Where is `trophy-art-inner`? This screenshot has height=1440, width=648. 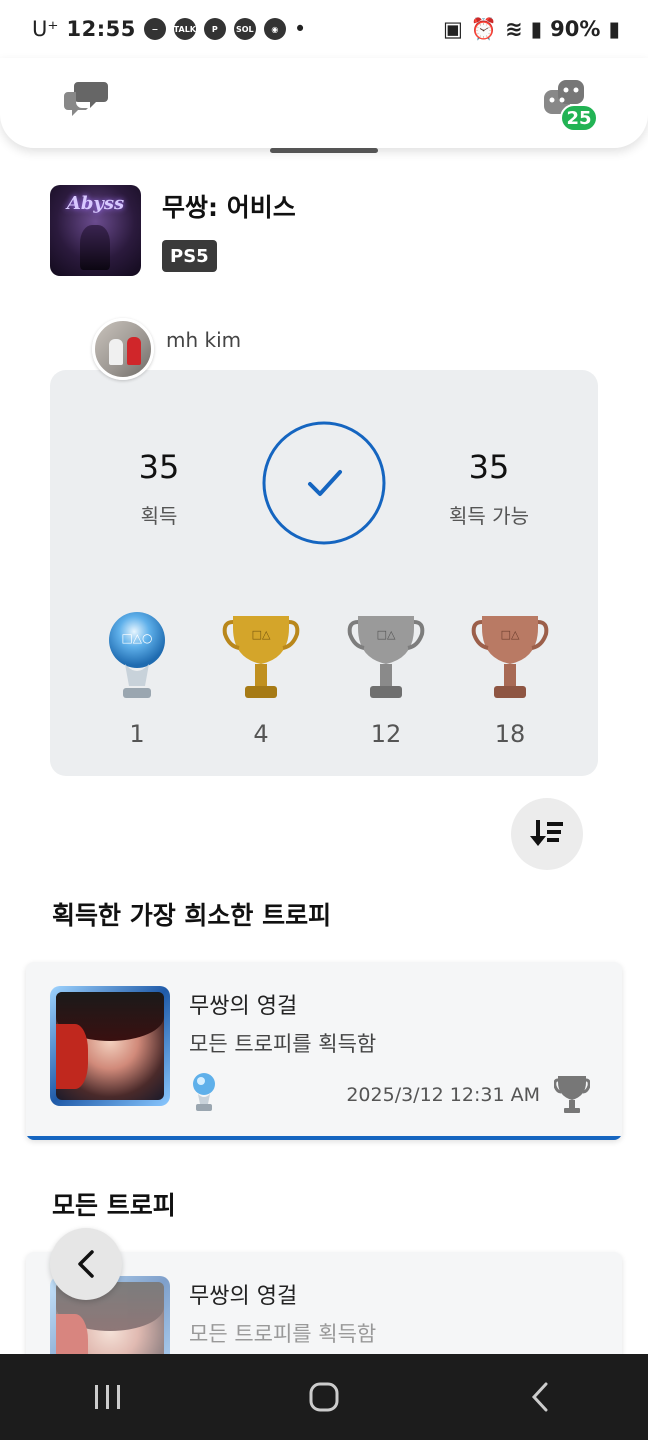
trophy-art-inner is located at coordinates (110, 1046).